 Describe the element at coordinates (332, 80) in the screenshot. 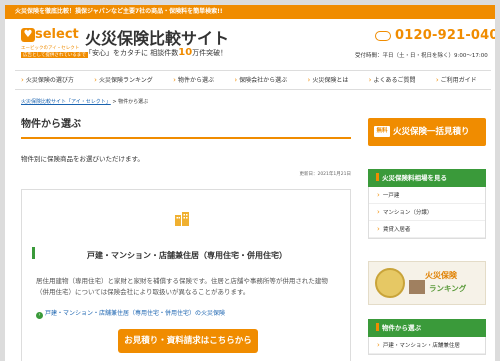

I see `nav-item-about: 火災保険とは` at that location.